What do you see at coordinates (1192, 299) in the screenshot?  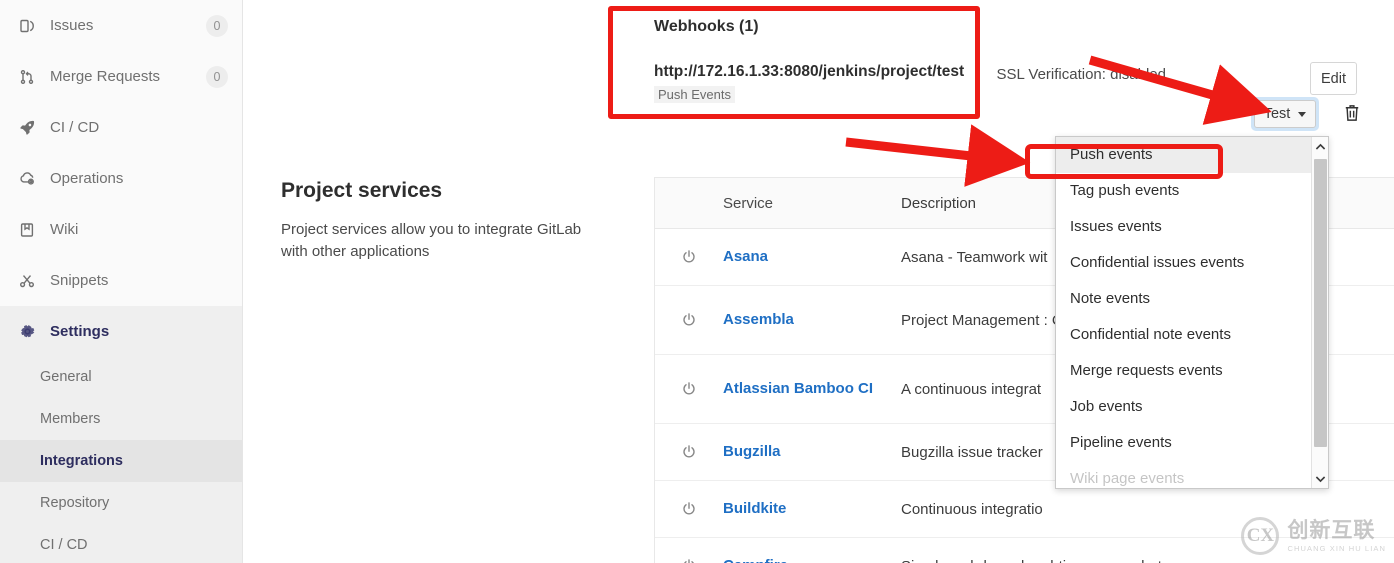 I see `dropdown-item-note-events: Note events` at bounding box center [1192, 299].